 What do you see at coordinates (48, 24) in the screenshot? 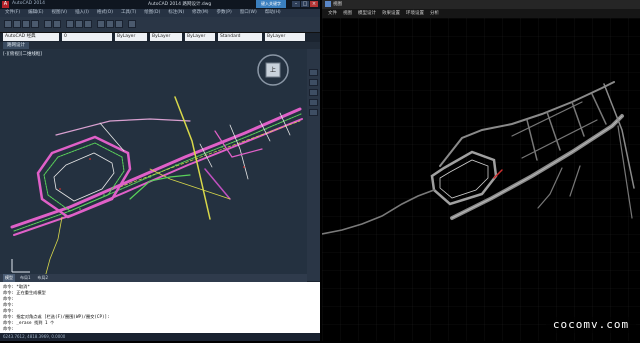
I see `undo-icon` at bounding box center [48, 24].